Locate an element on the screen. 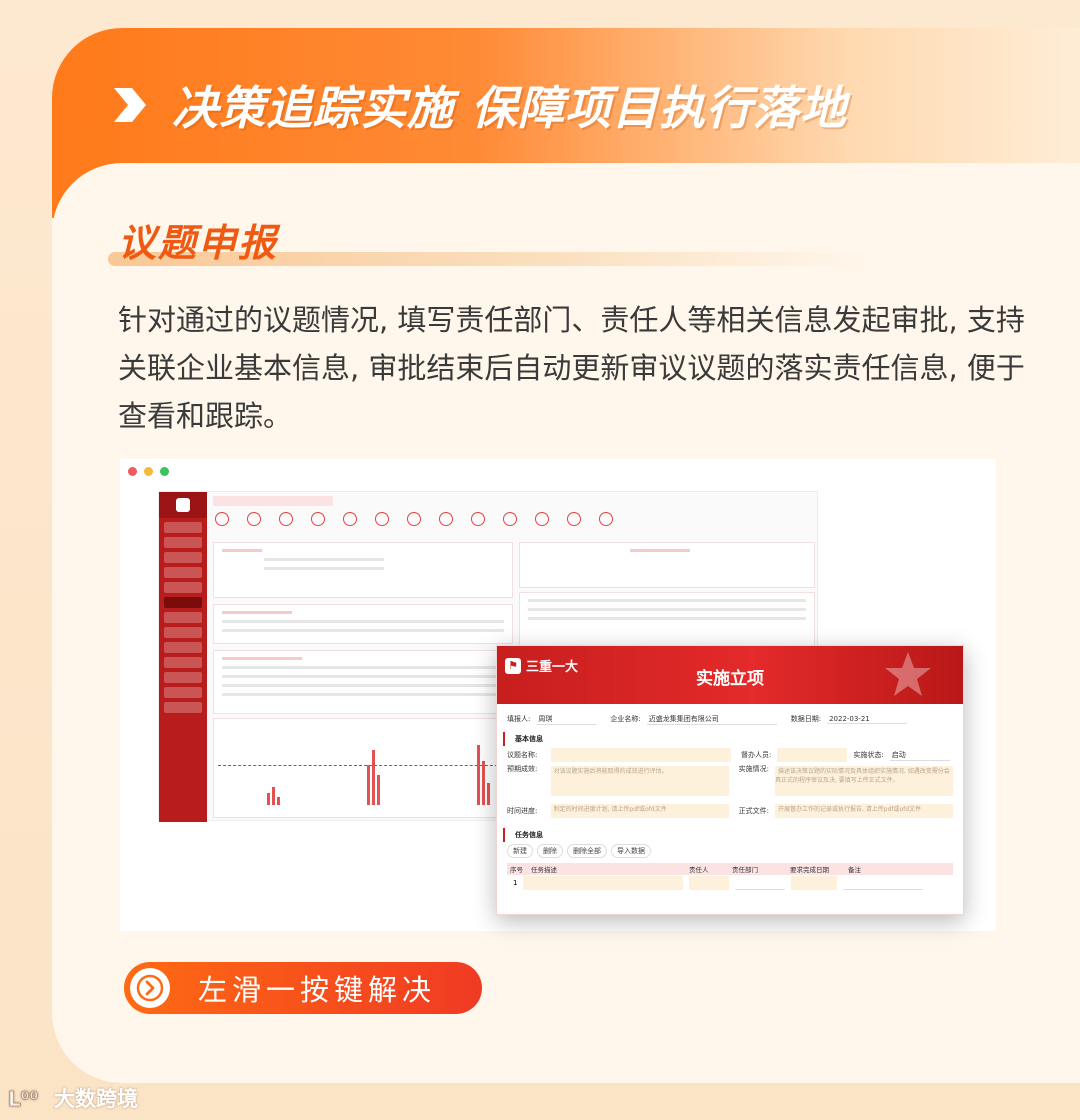  task-description-input is located at coordinates (603, 883).